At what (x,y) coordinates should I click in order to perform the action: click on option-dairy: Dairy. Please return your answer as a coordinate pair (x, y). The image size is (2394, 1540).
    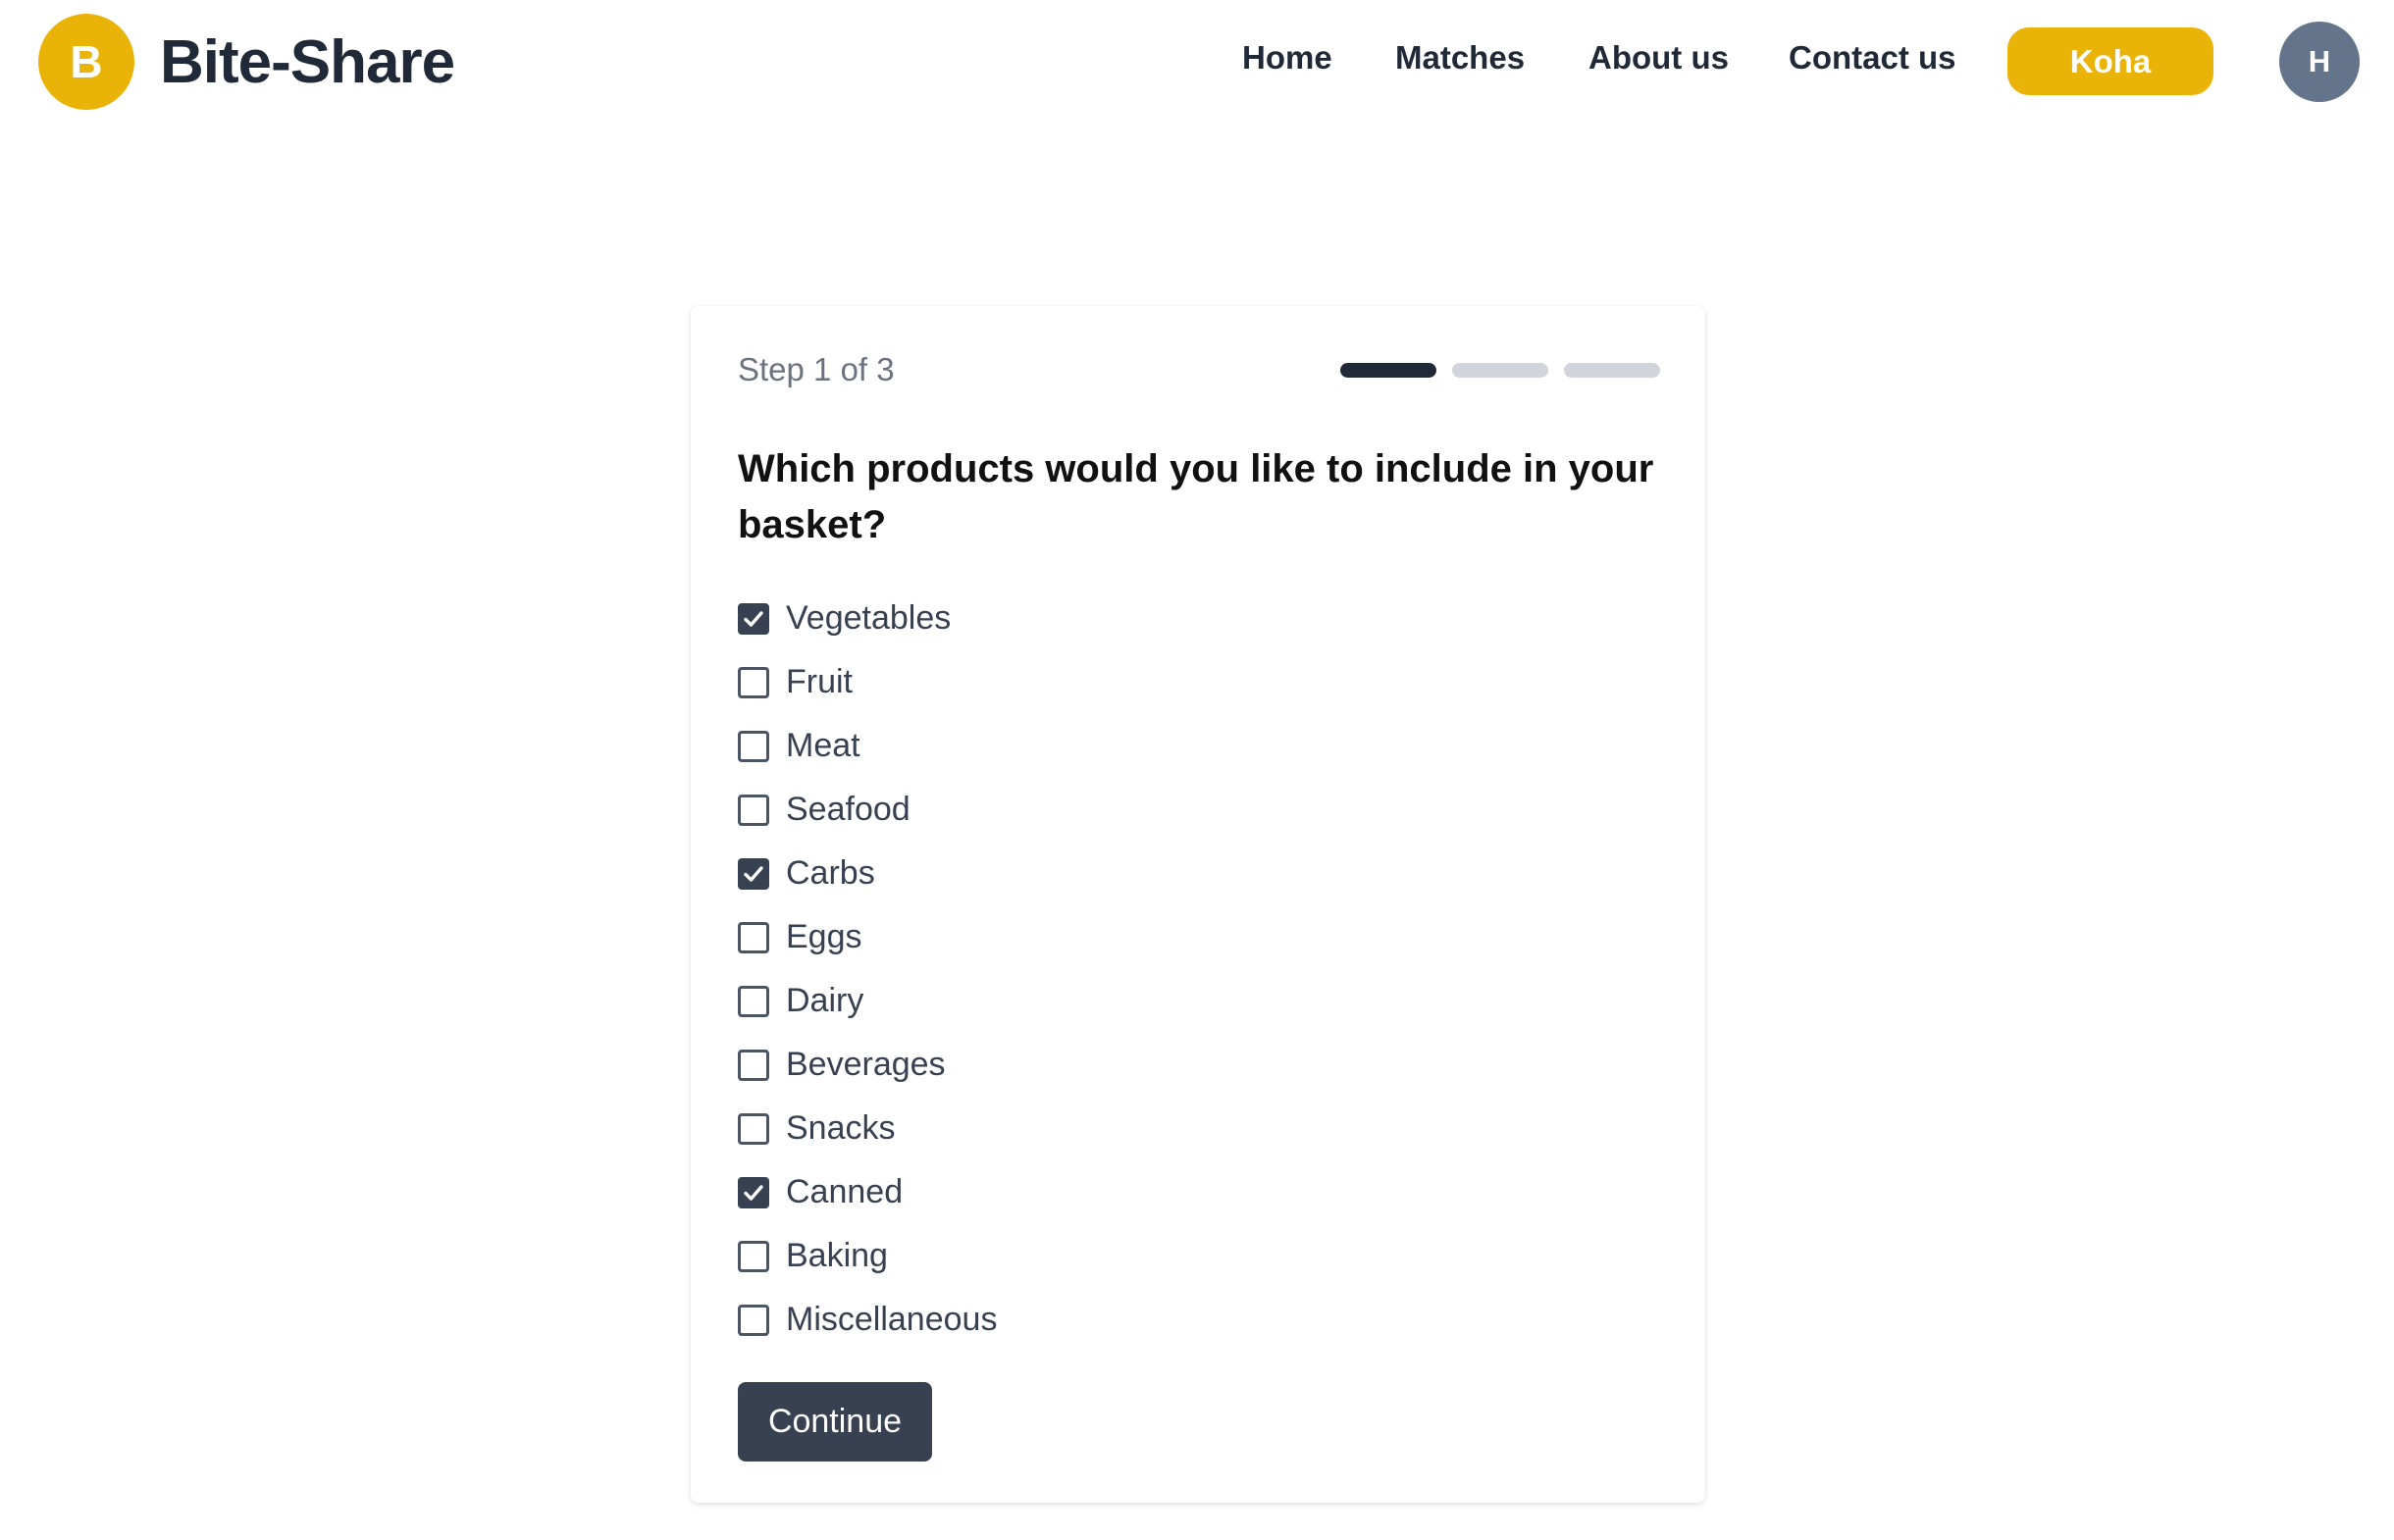
    Looking at the image, I should click on (867, 1001).